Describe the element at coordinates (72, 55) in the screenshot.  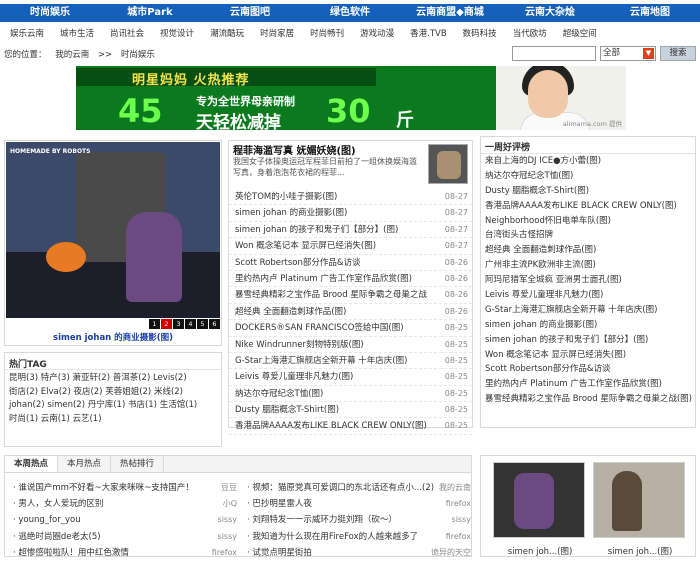
I see `breadcrumb-home: 我的云南` at that location.